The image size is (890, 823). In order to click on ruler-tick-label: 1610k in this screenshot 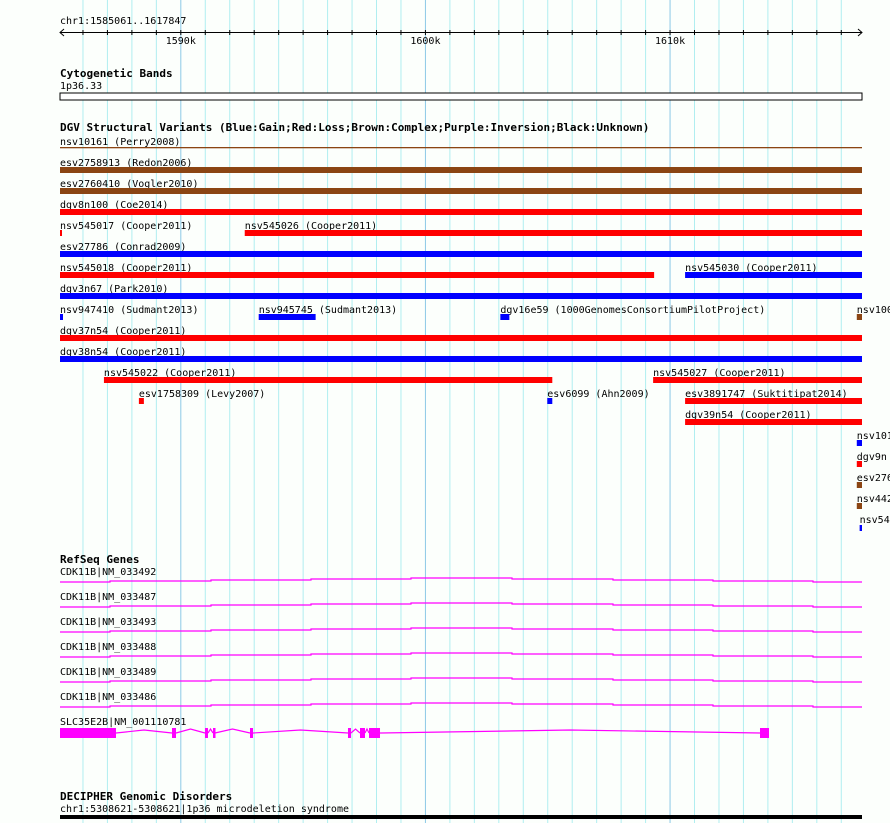, I will do `click(670, 41)`.